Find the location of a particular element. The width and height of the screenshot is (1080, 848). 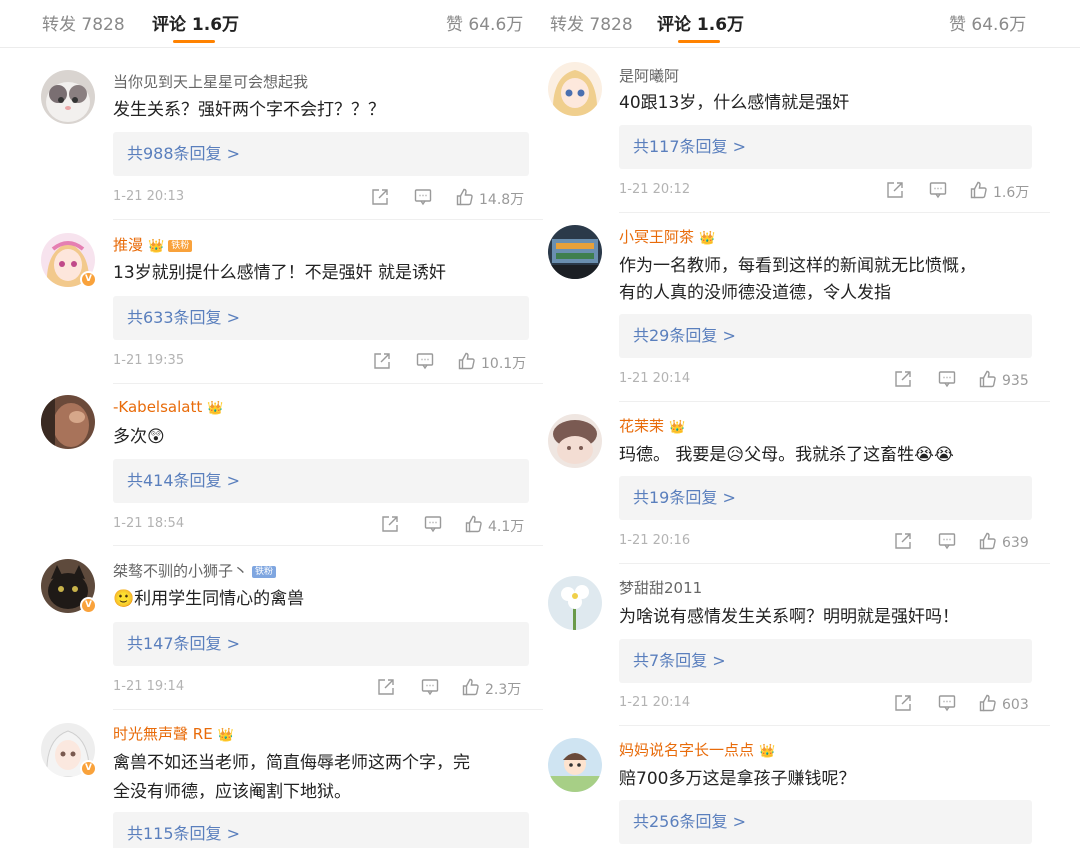

anime-girl-avatar-image is located at coordinates (575, 89).